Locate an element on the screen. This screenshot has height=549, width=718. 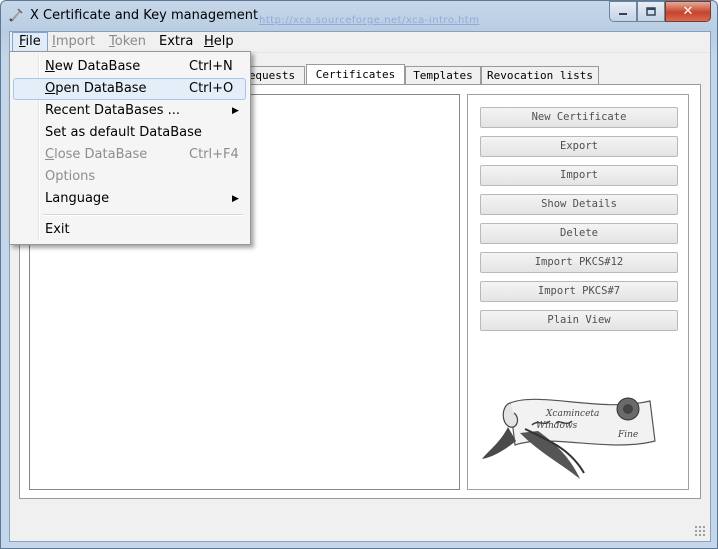
menu-item-options: Options is located at coordinates (129, 177).